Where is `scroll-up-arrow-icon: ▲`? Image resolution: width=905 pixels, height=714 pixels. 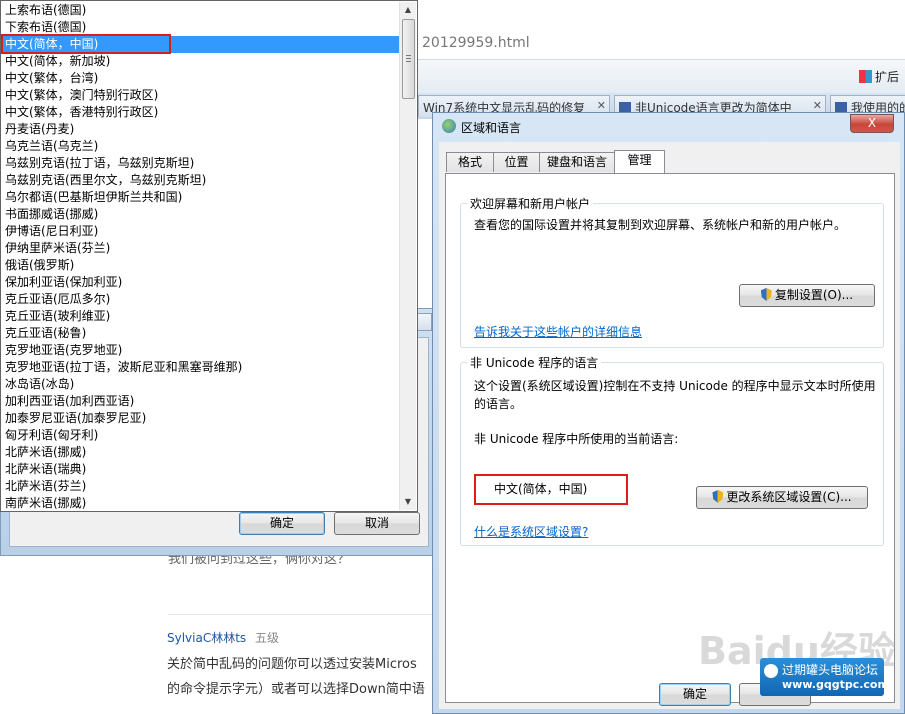
scroll-up-arrow-icon: ▲ is located at coordinates (408, 10).